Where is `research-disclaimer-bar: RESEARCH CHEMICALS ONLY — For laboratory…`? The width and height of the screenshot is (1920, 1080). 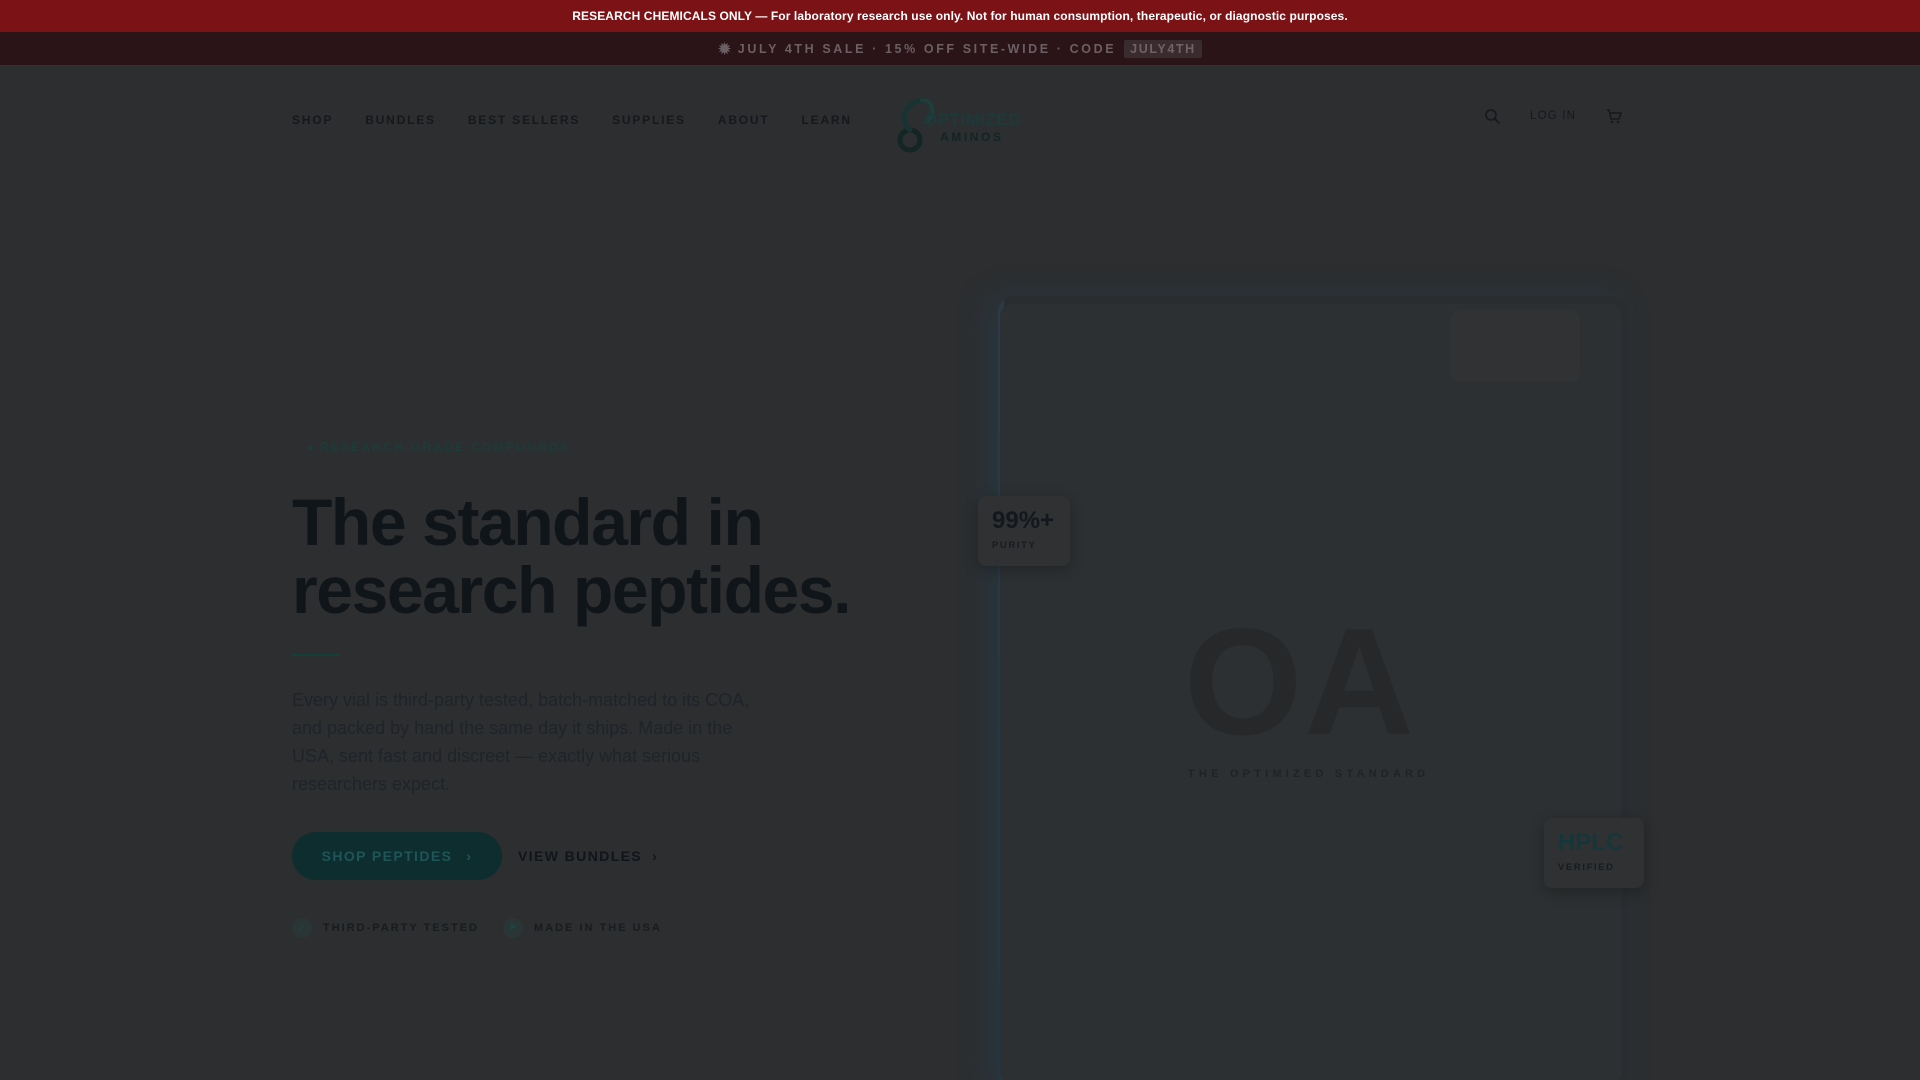
research-disclaimer-bar: RESEARCH CHEMICALS ONLY — For laboratory… is located at coordinates (960, 16).